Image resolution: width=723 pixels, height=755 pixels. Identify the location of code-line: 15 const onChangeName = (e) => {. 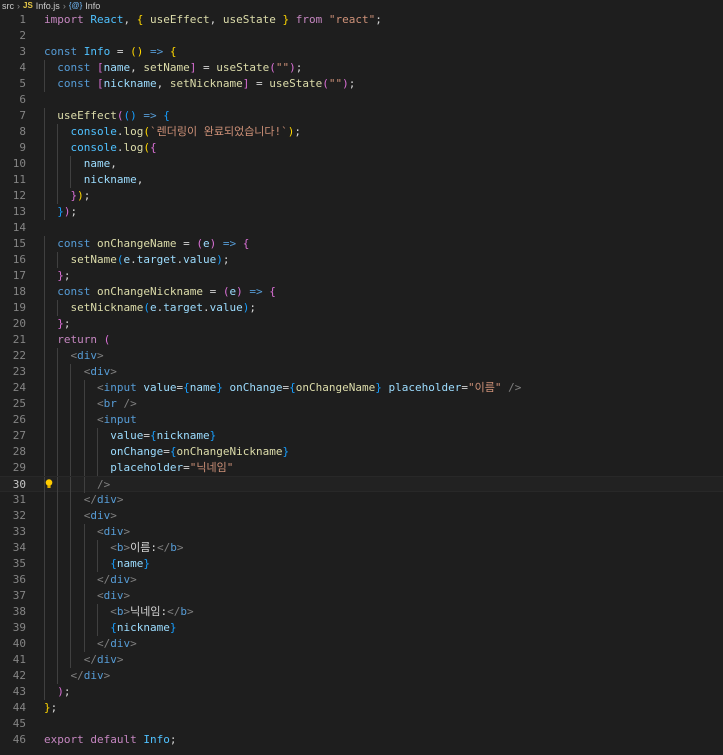
(361, 244).